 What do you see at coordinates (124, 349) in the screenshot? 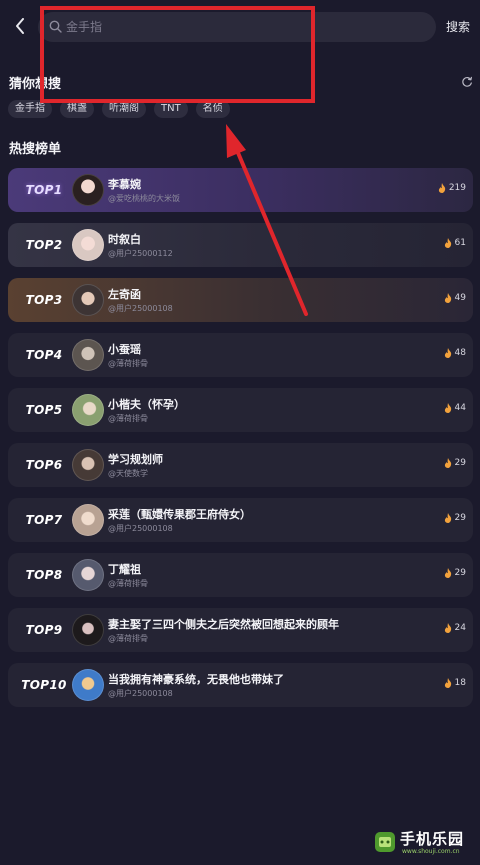
I see `item-name: 小蚕瑶` at bounding box center [124, 349].